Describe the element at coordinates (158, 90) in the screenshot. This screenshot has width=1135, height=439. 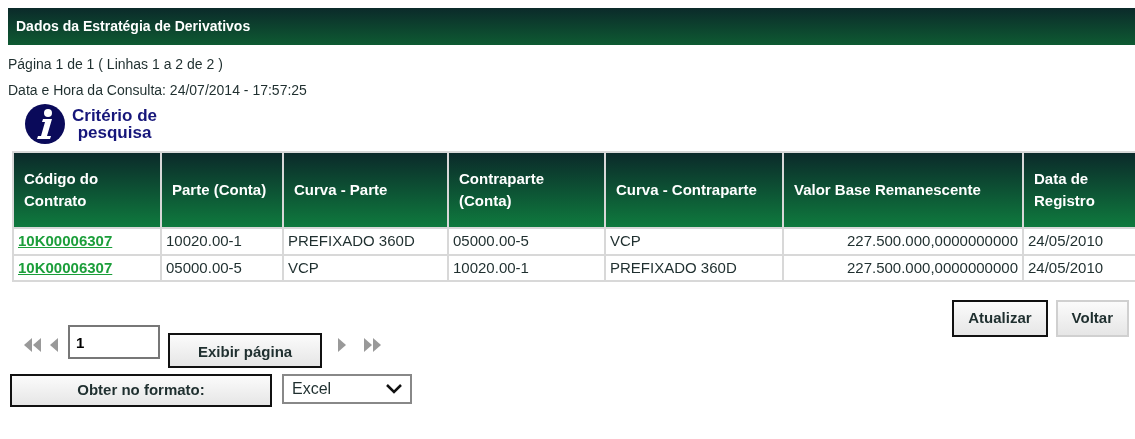
I see `query-time: Data e Hora da Consulta: 24/07/2014 - 17:57:25` at that location.